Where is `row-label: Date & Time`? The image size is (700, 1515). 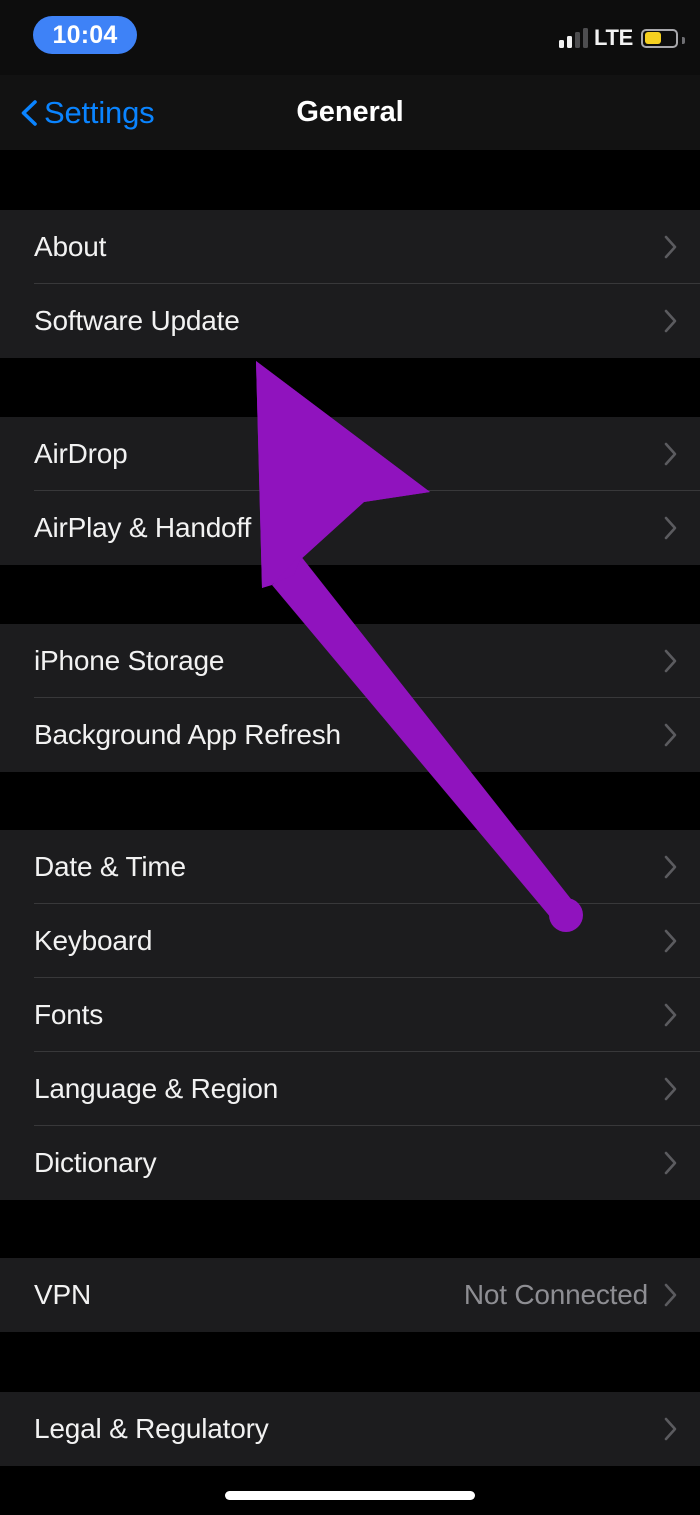
row-label: Date & Time is located at coordinates (110, 866).